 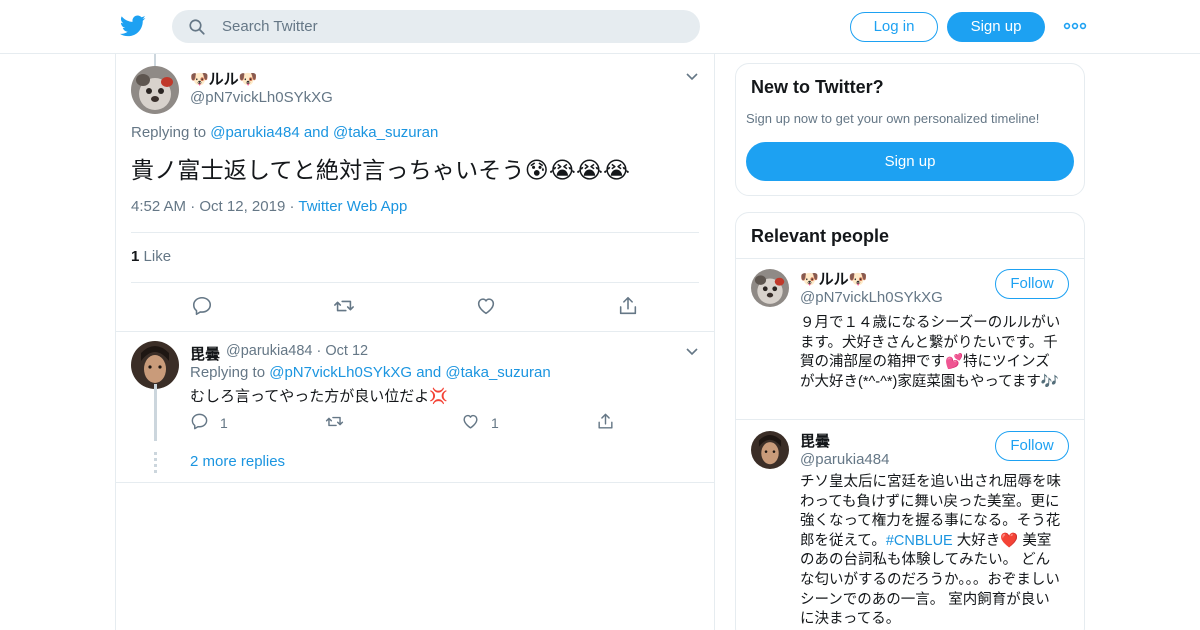 I want to click on mention-link: @parukia484, so click(x=254, y=132).